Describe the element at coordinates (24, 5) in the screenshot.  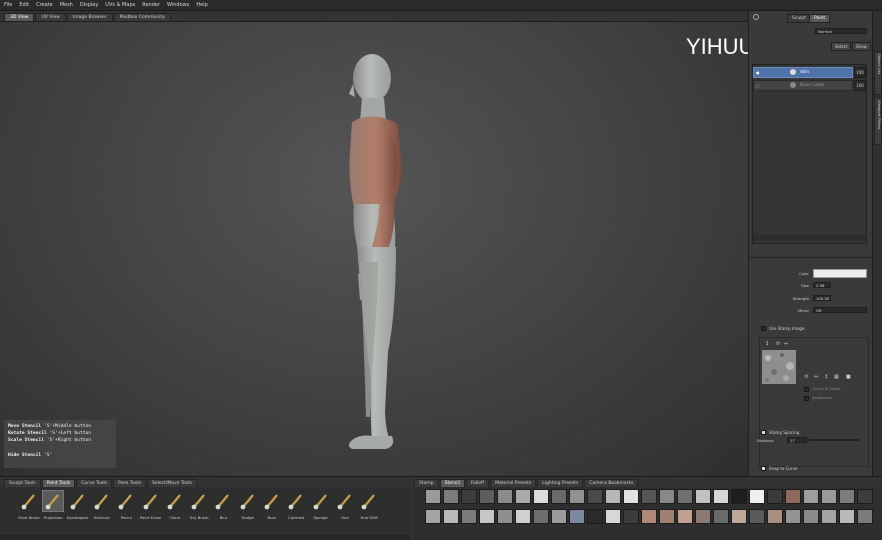
I see `menu-item-edit: Edit` at that location.